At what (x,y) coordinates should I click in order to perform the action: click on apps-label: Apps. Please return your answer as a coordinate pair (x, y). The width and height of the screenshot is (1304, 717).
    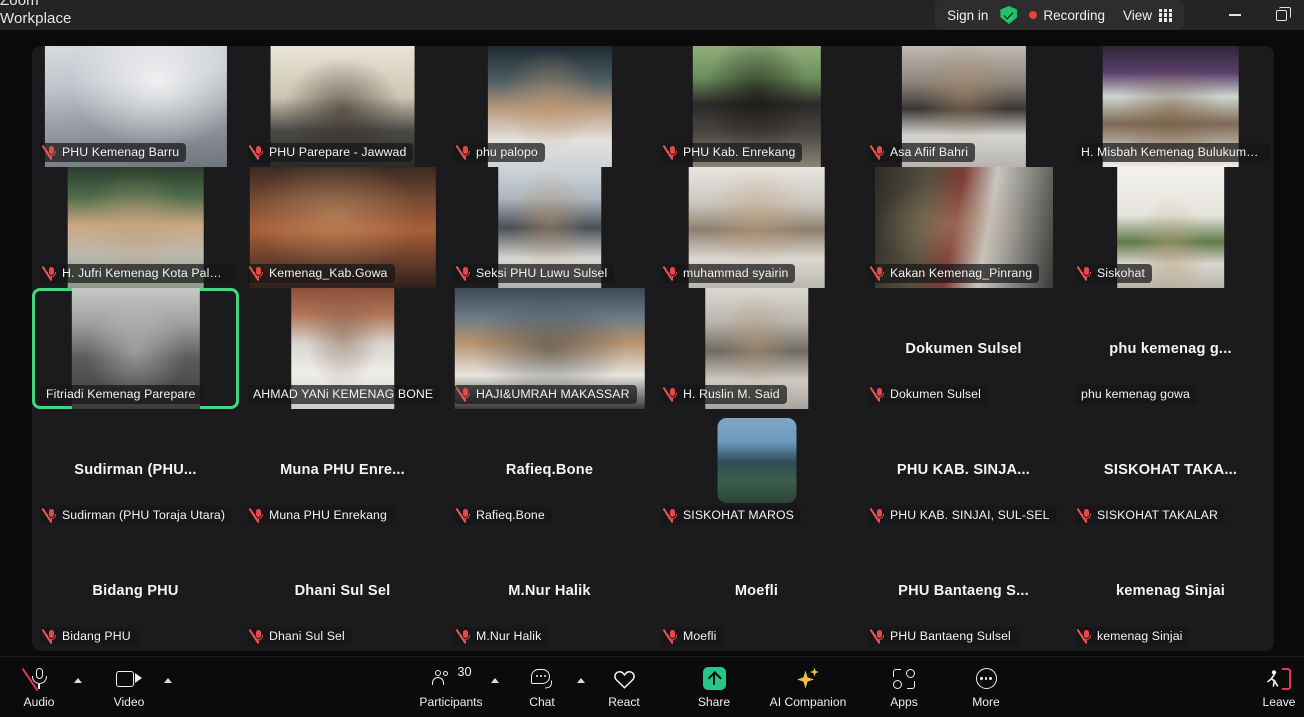
    Looking at the image, I should click on (904, 702).